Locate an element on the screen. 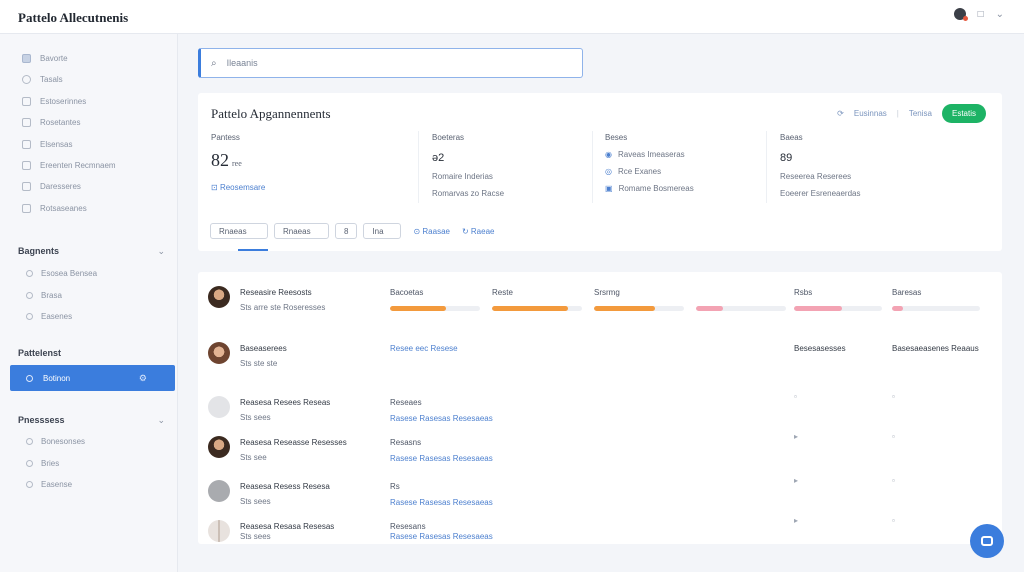 The image size is (1024, 572). row-name: Reasesa Reseasse Resesses is located at coordinates (293, 442).